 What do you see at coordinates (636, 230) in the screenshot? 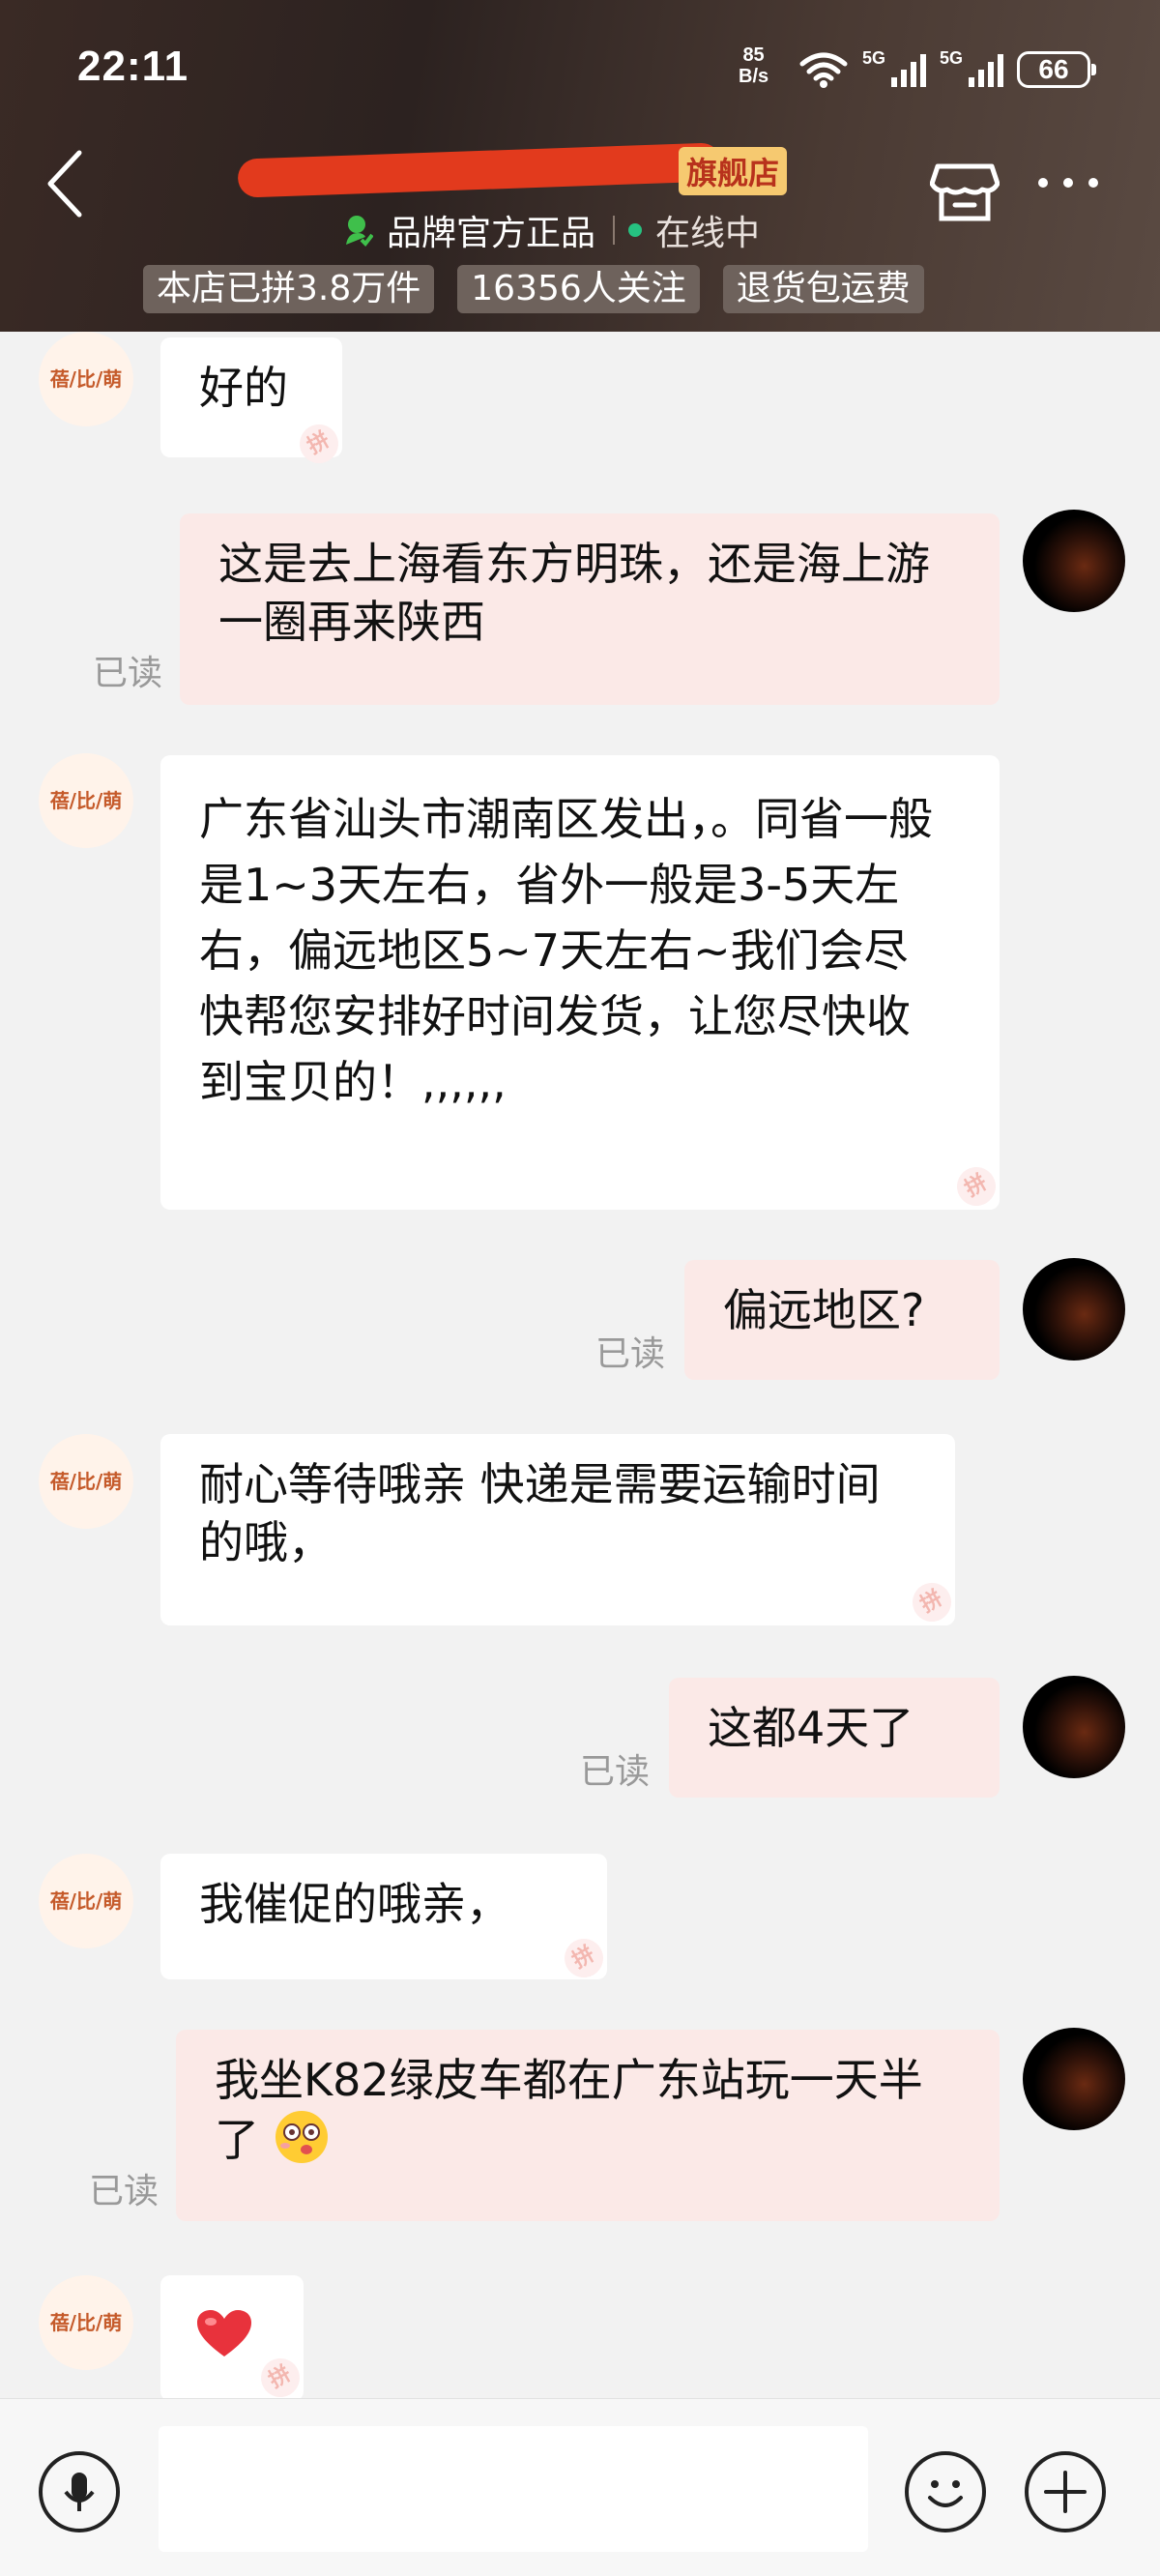
I see `online-dot` at bounding box center [636, 230].